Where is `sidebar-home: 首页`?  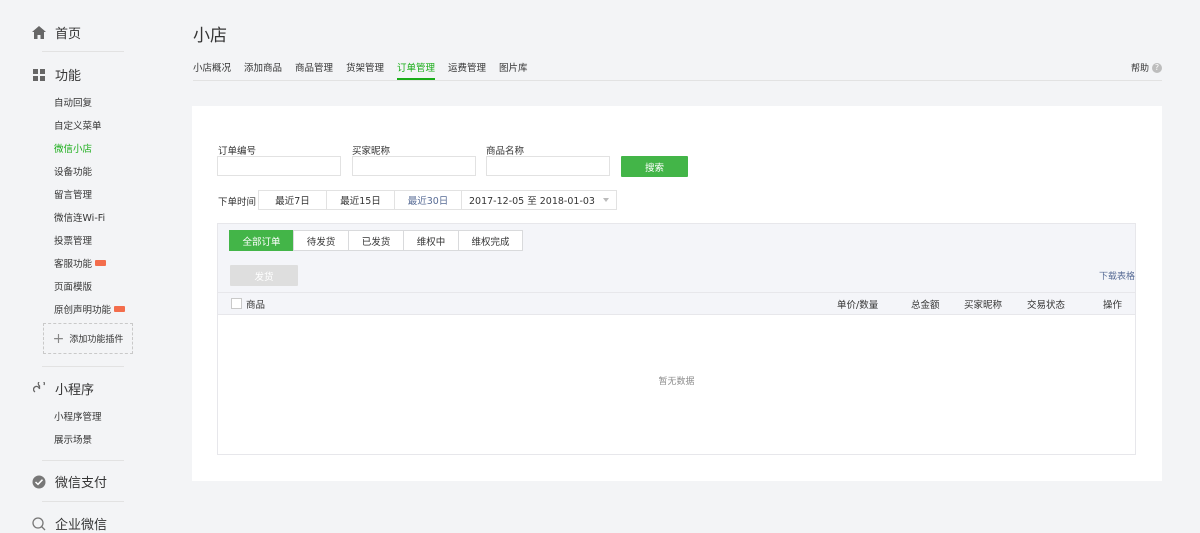
sidebar-home: 首页 is located at coordinates (56, 32).